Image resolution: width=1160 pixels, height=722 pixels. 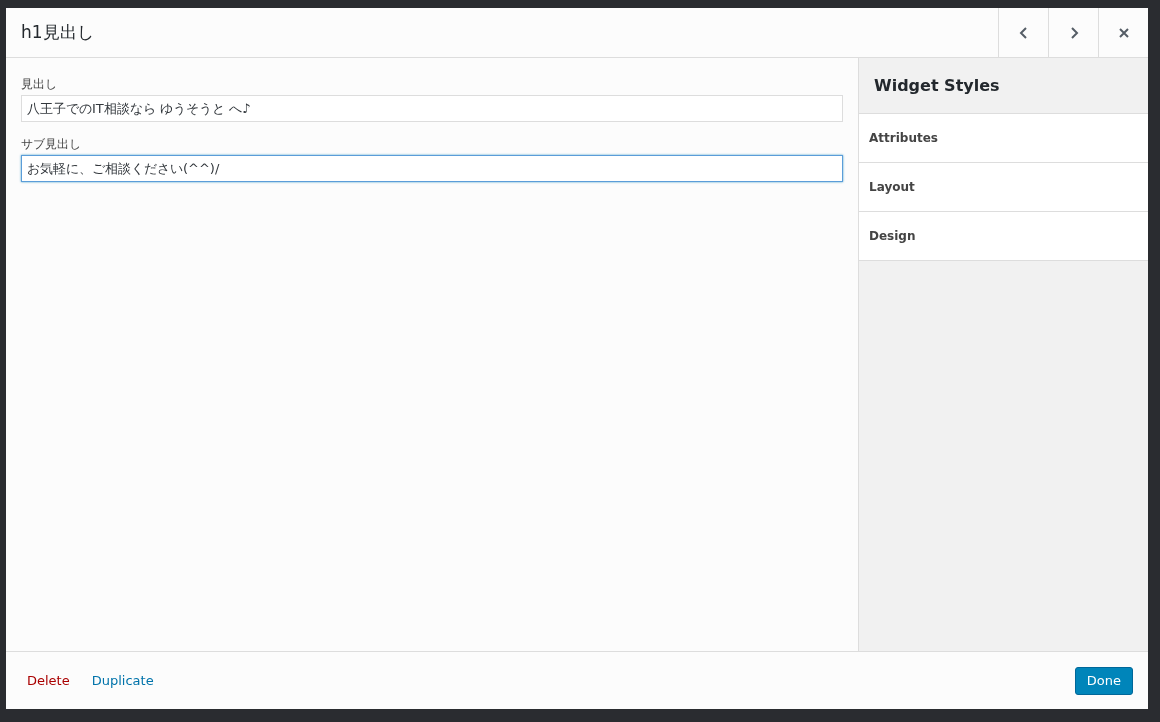 What do you see at coordinates (1003, 138) in the screenshot?
I see `sidebar-section: Attributes` at bounding box center [1003, 138].